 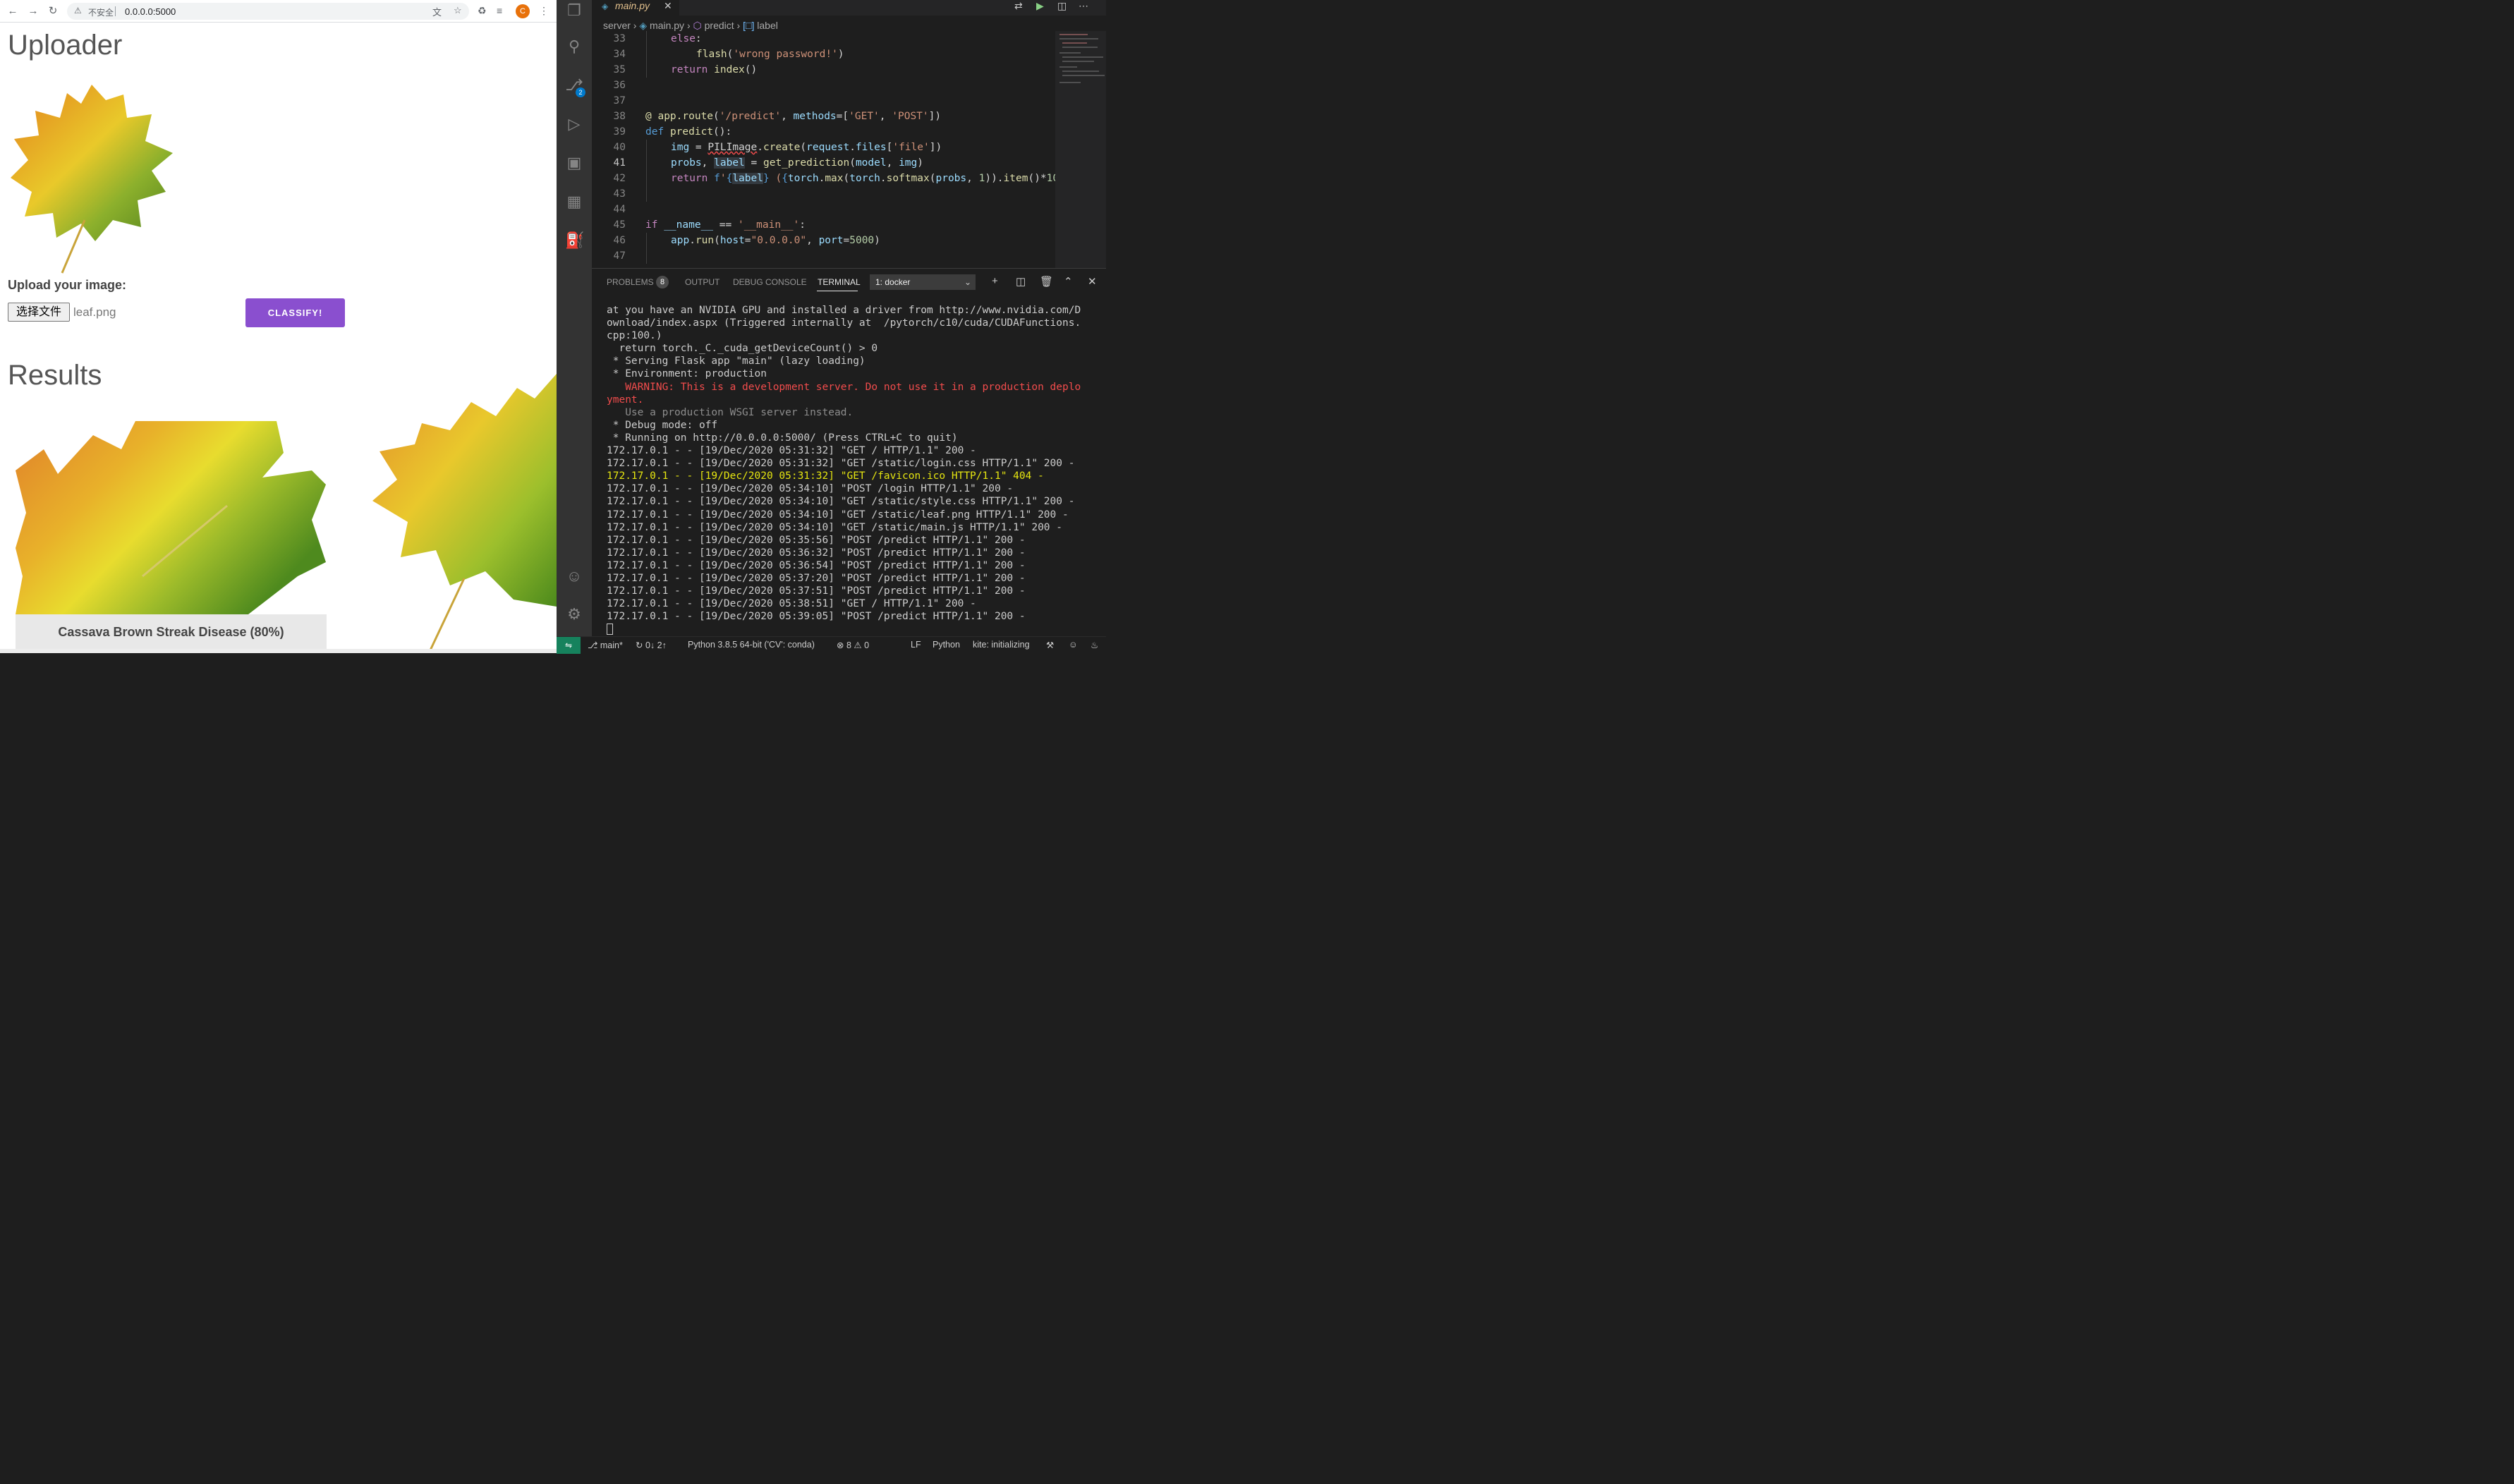 I want to click on choose-file-button: 选择文件, so click(x=39, y=312).